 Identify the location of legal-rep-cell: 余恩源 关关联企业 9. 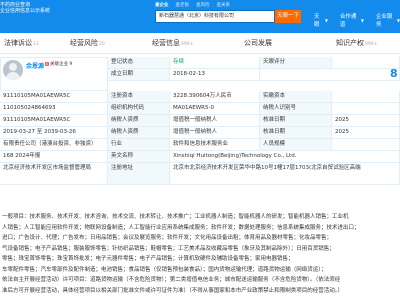
(54, 74).